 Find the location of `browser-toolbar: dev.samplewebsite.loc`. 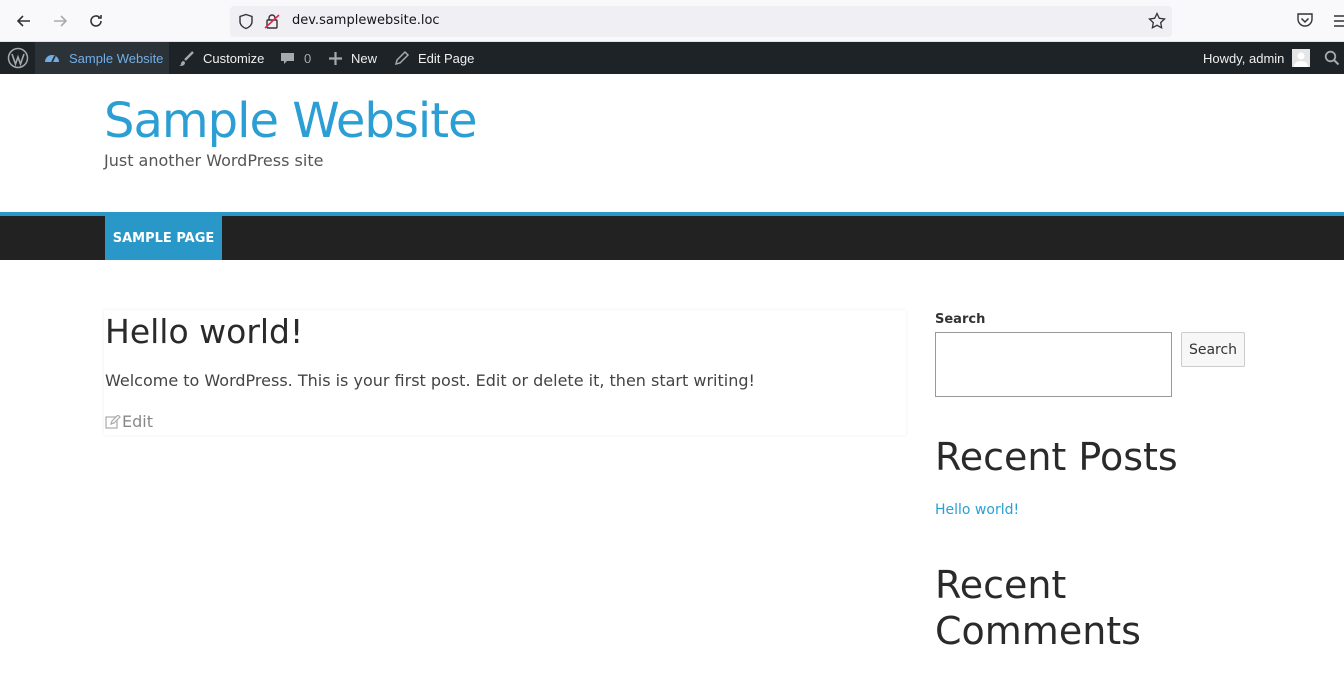

browser-toolbar: dev.samplewebsite.loc is located at coordinates (672, 21).